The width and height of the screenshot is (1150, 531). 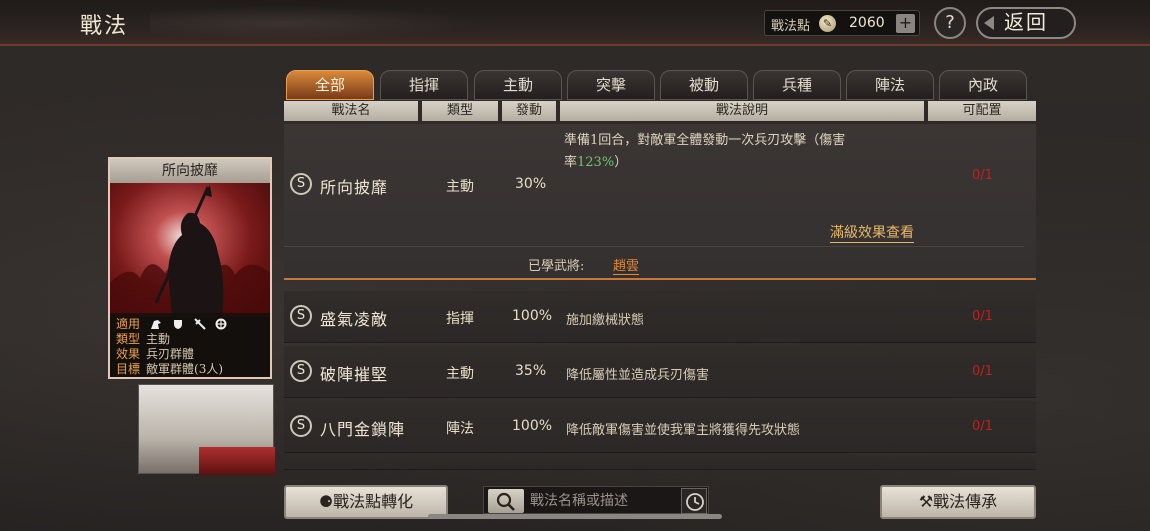 What do you see at coordinates (791, 26) in the screenshot?
I see `points-label: 戰法點` at bounding box center [791, 26].